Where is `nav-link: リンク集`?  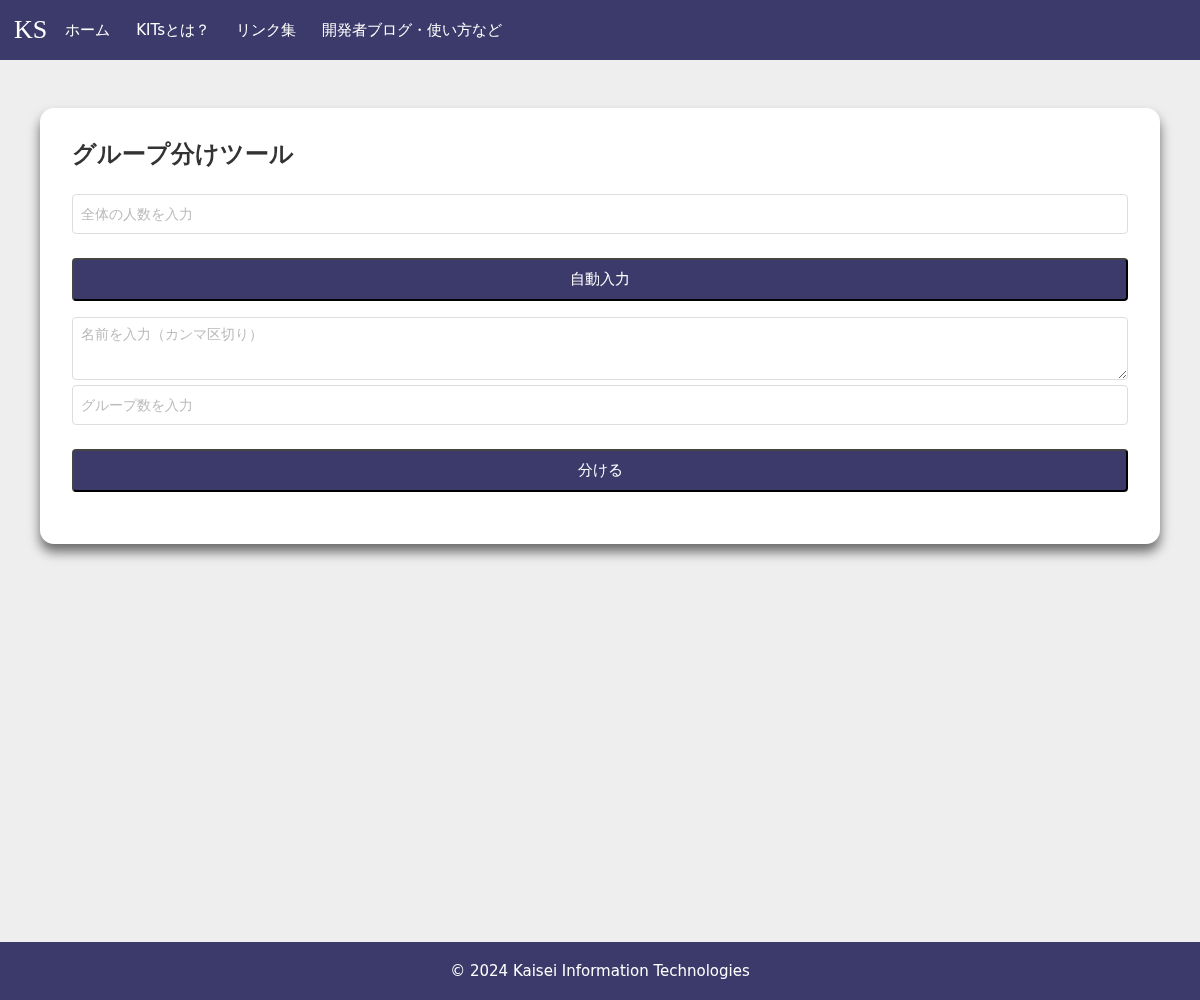
nav-link: リンク集 is located at coordinates (266, 30).